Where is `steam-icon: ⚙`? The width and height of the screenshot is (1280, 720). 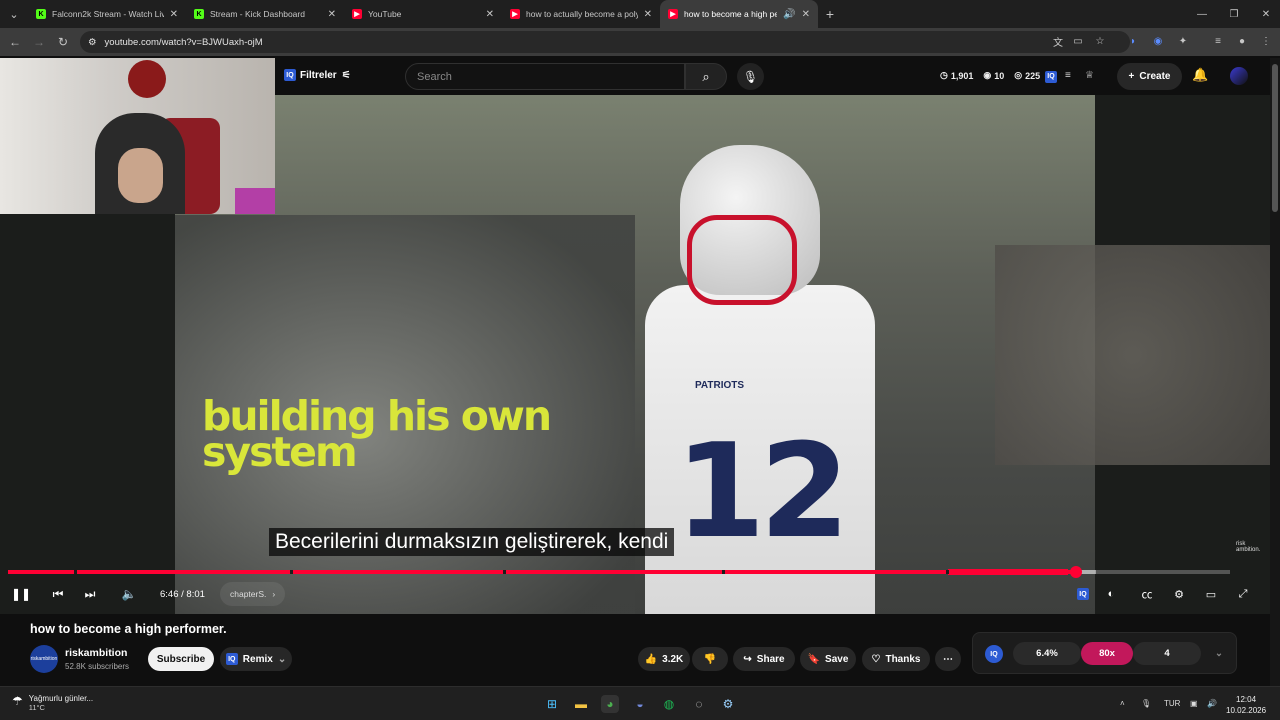 steam-icon: ⚙ is located at coordinates (728, 704).